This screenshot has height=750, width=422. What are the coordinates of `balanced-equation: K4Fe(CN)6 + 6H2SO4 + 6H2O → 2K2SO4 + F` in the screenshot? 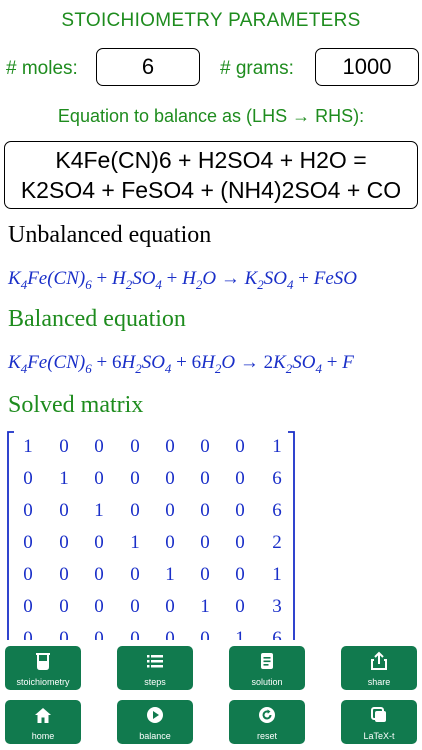 It's located at (181, 364).